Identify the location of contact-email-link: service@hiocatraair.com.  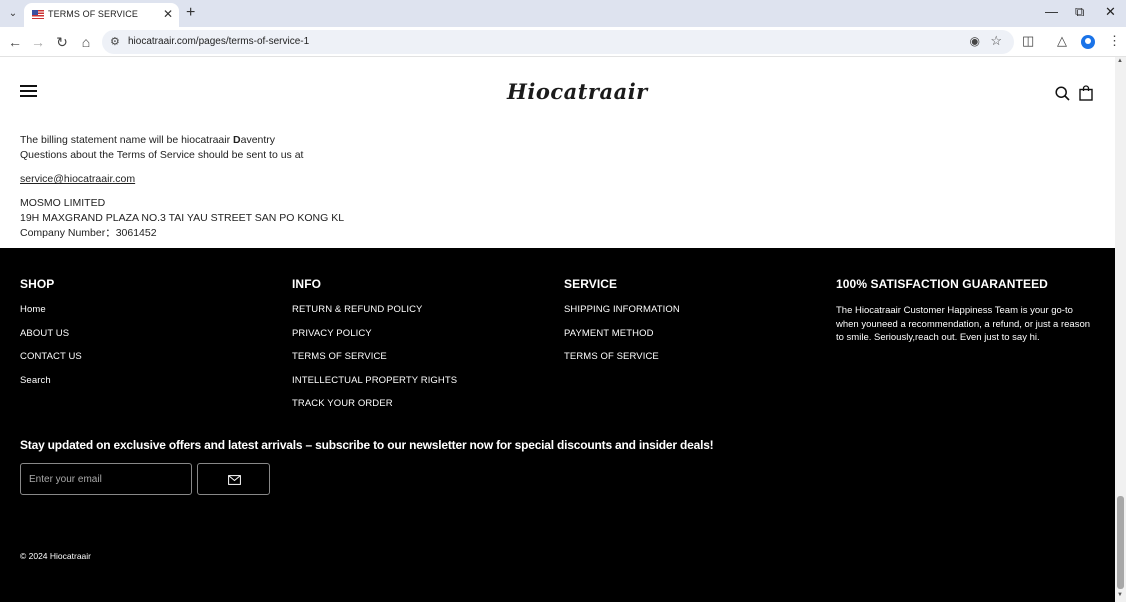
(77, 179).